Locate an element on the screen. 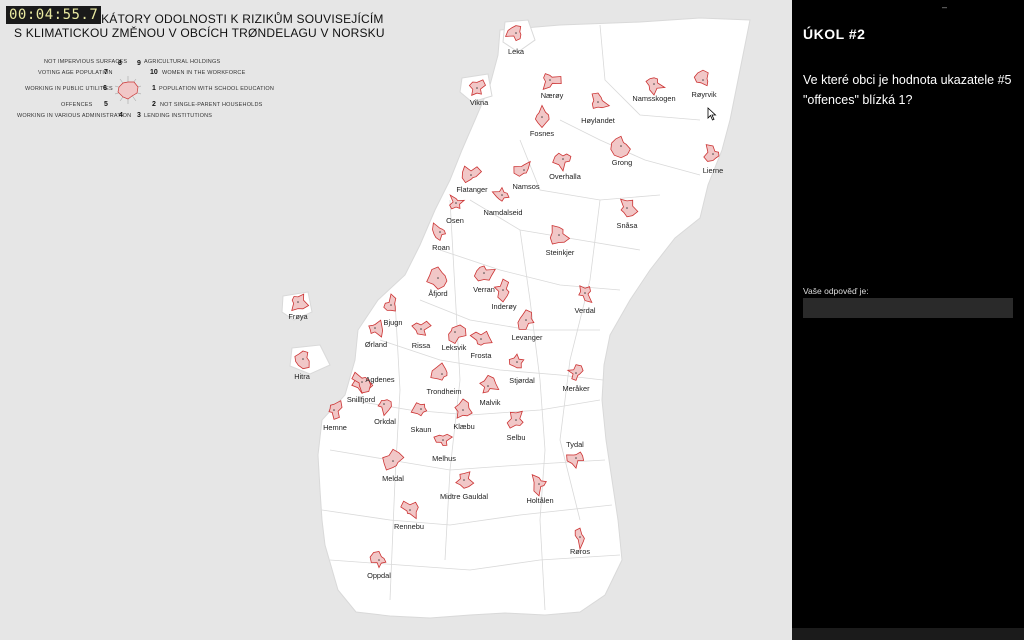 The height and width of the screenshot is (640, 1024). town-label: Namdalseid is located at coordinates (502, 212).